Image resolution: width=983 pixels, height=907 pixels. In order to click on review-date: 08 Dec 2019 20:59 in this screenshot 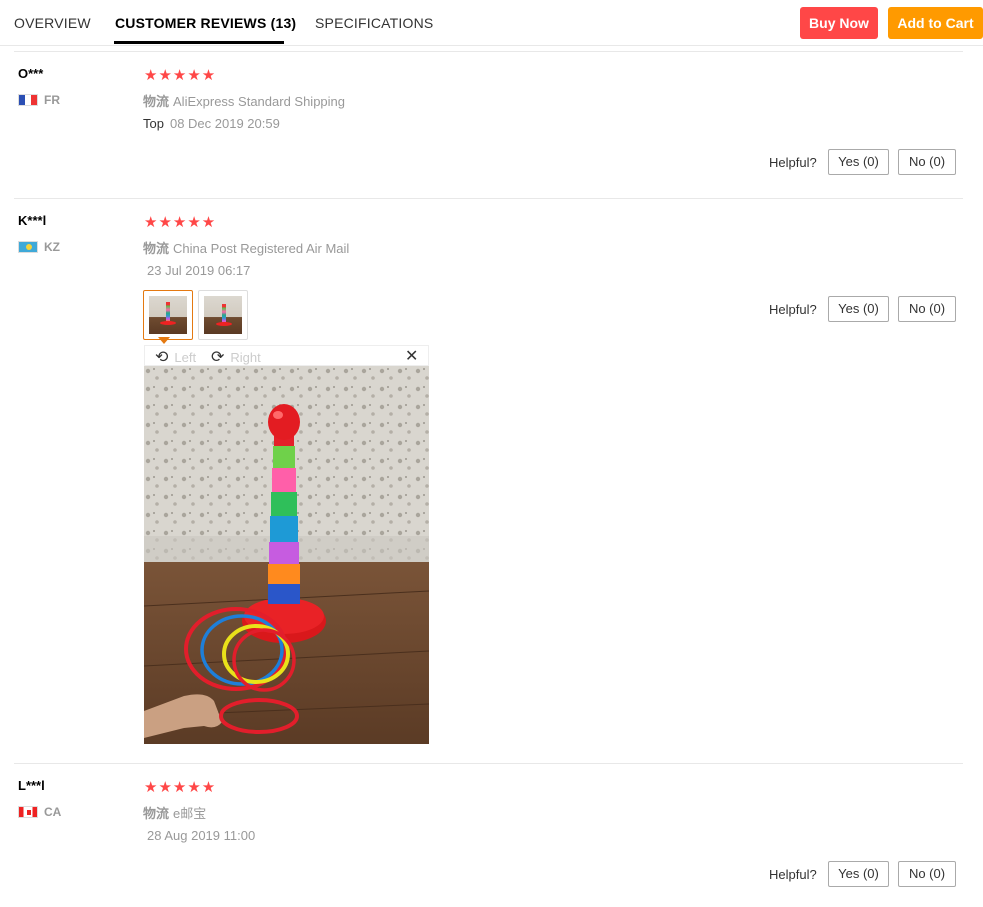, I will do `click(224, 123)`.